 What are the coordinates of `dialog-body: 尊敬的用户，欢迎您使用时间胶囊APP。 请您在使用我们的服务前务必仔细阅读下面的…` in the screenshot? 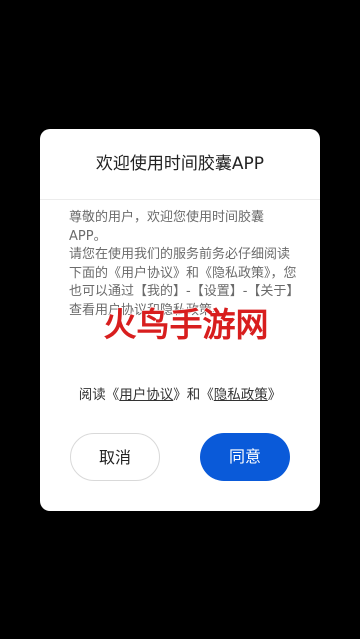 It's located at (184, 264).